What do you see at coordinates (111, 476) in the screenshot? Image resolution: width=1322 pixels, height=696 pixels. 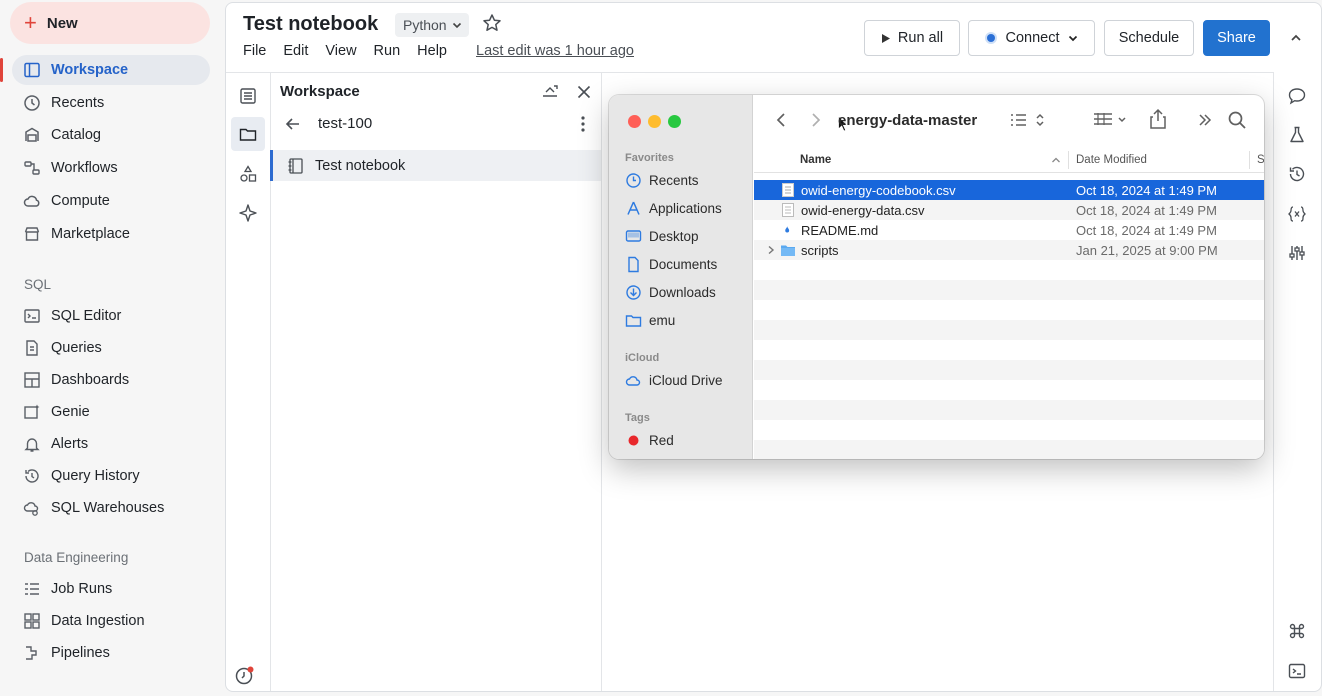 I see `sidebar-item-query-history: Query History` at bounding box center [111, 476].